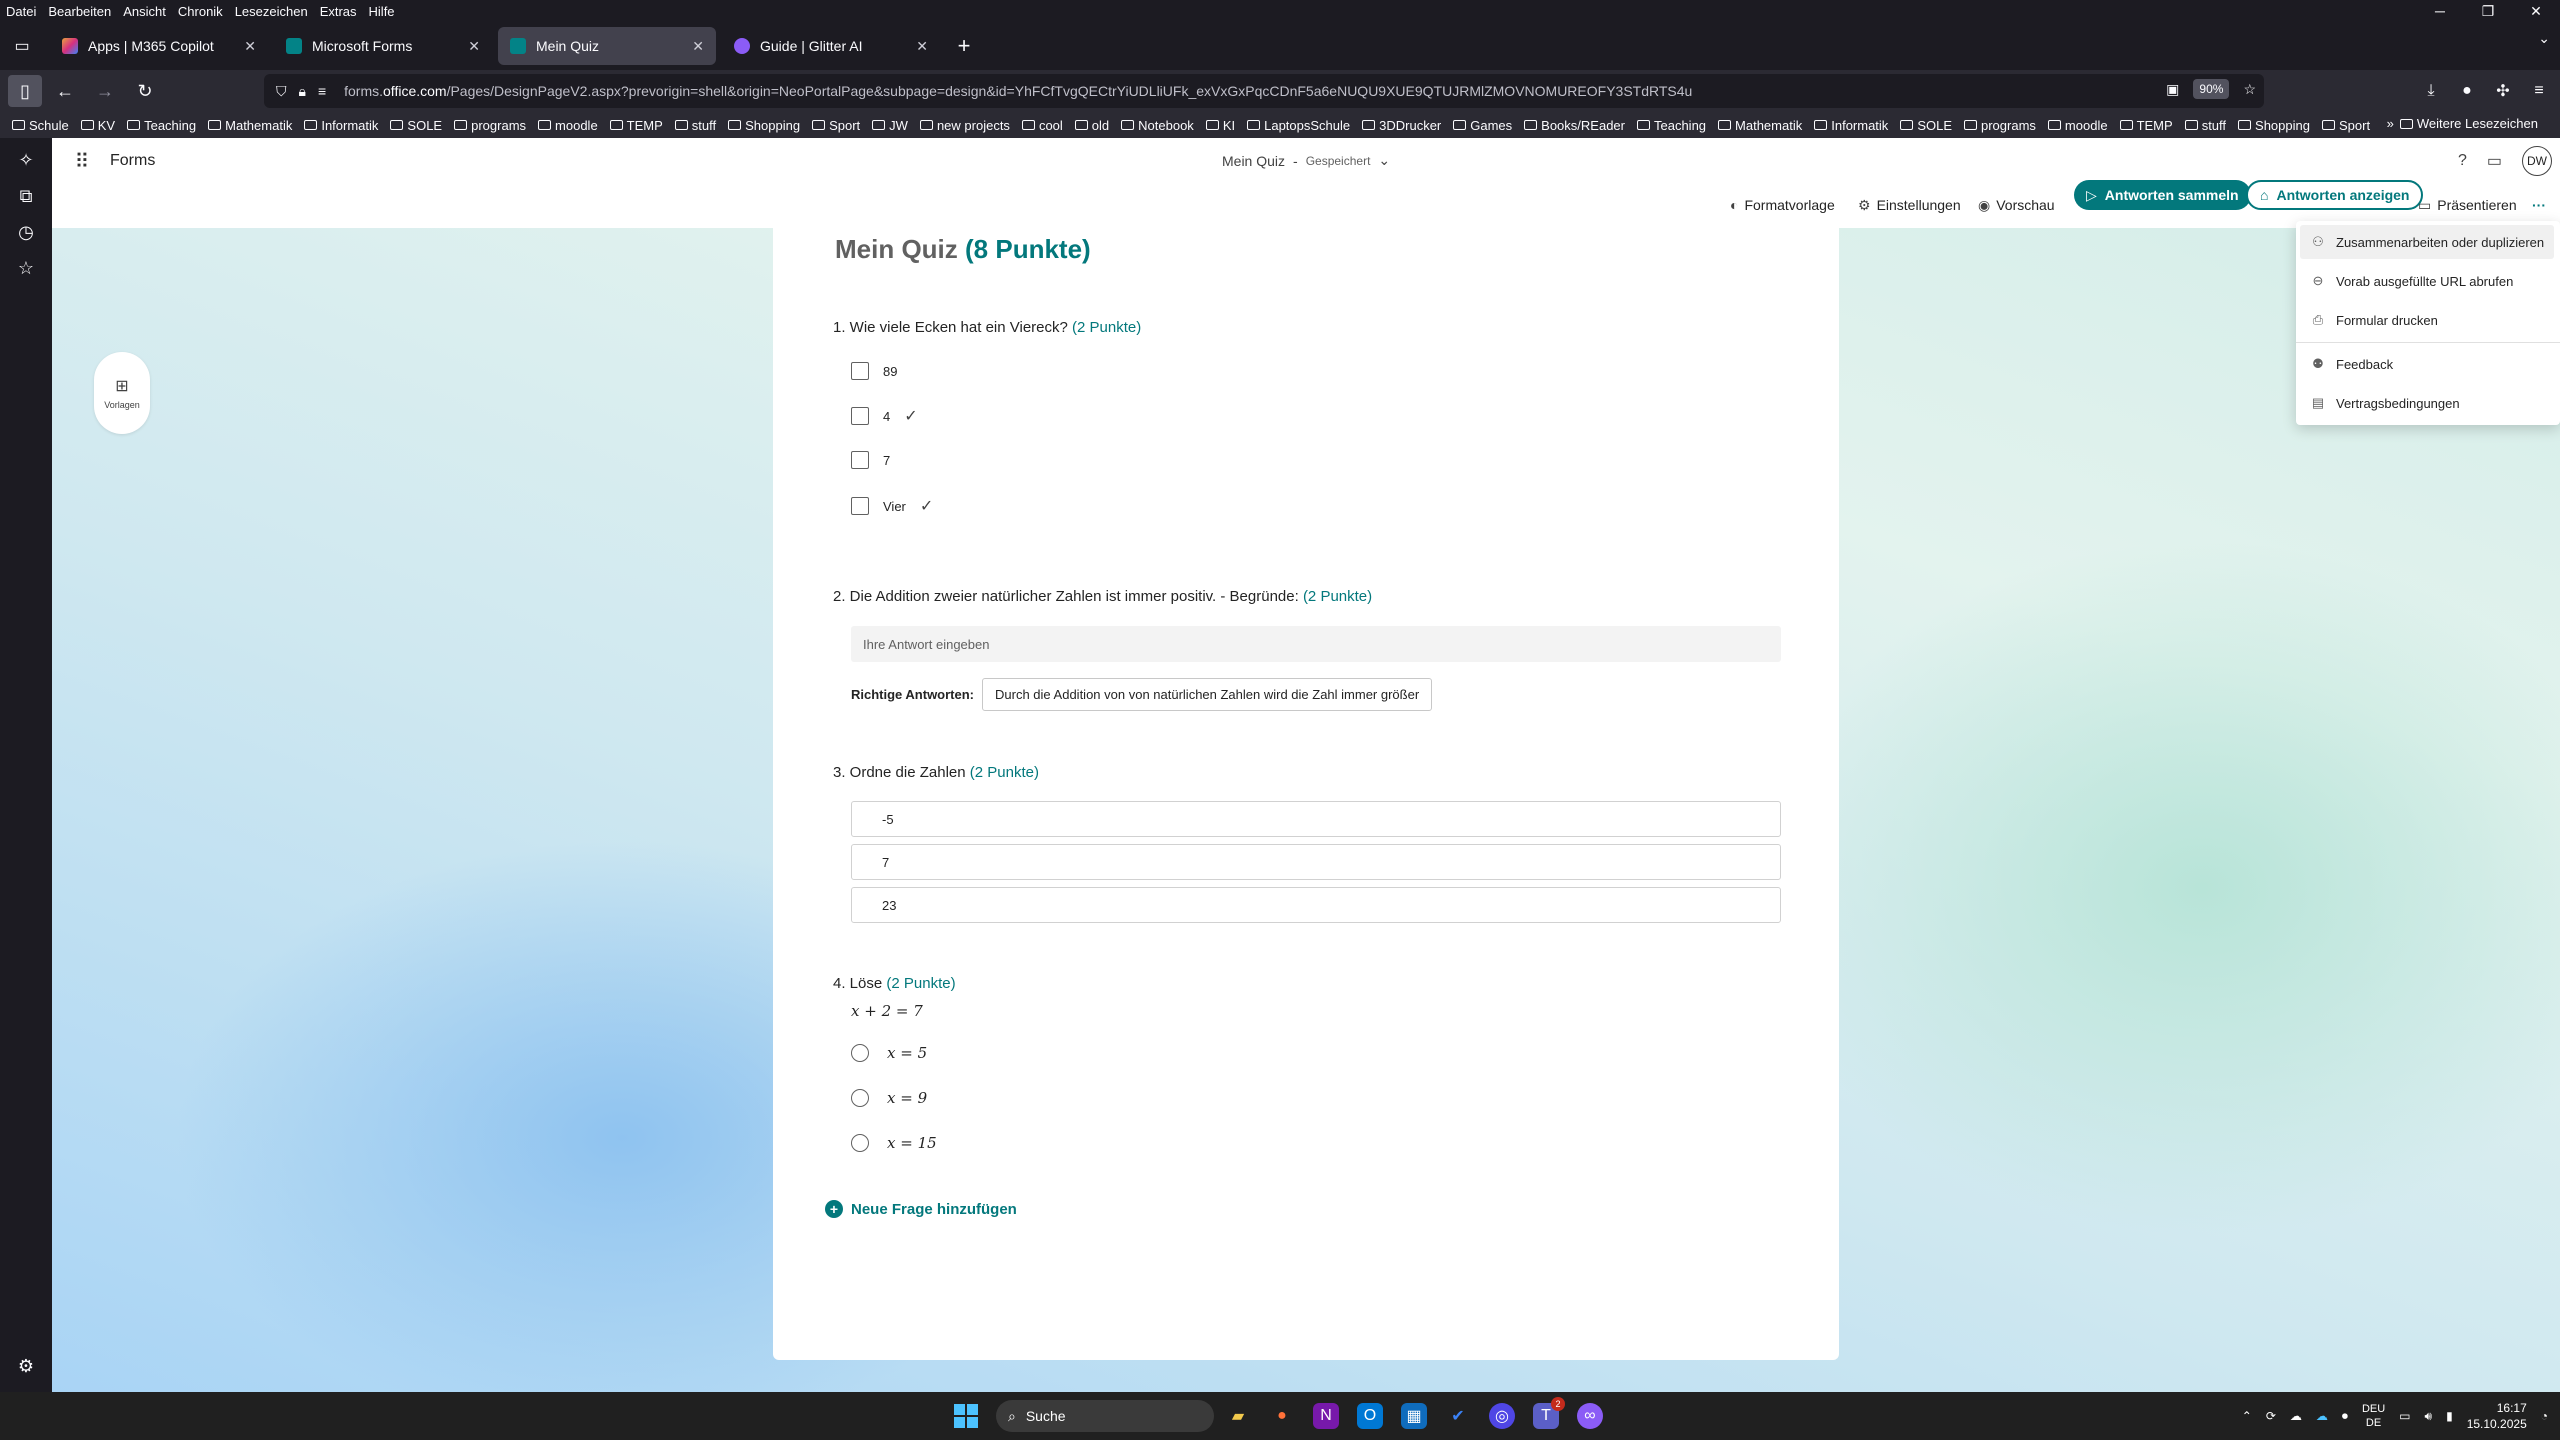 This screenshot has width=2560, height=1440. I want to click on preview-button: ◉ Vorschau, so click(2016, 205).